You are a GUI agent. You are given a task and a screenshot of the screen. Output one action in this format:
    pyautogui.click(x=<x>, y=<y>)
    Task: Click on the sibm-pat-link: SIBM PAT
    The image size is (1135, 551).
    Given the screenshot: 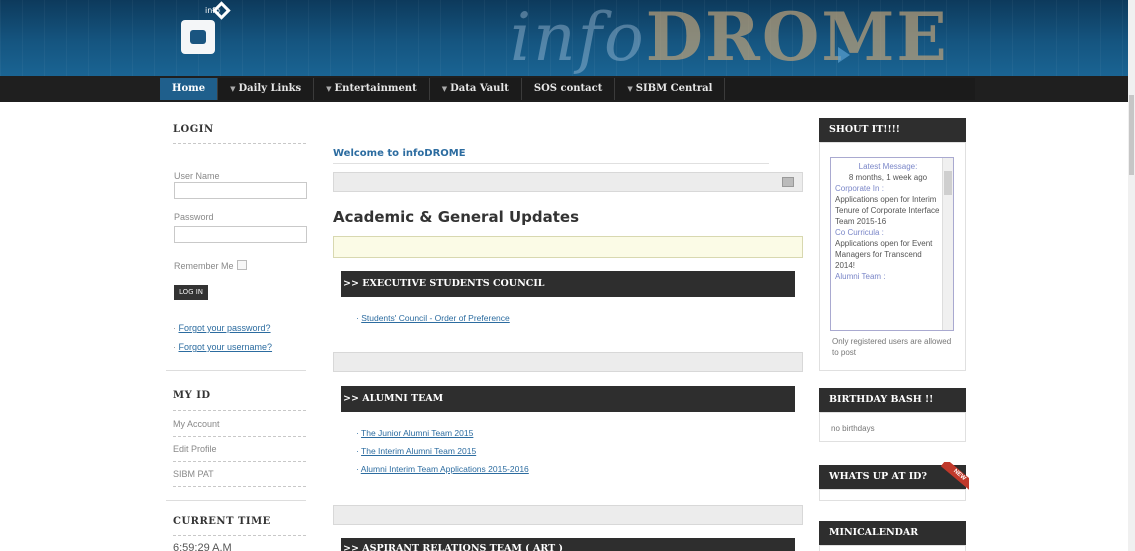 What is the action you would take?
    pyautogui.click(x=193, y=474)
    